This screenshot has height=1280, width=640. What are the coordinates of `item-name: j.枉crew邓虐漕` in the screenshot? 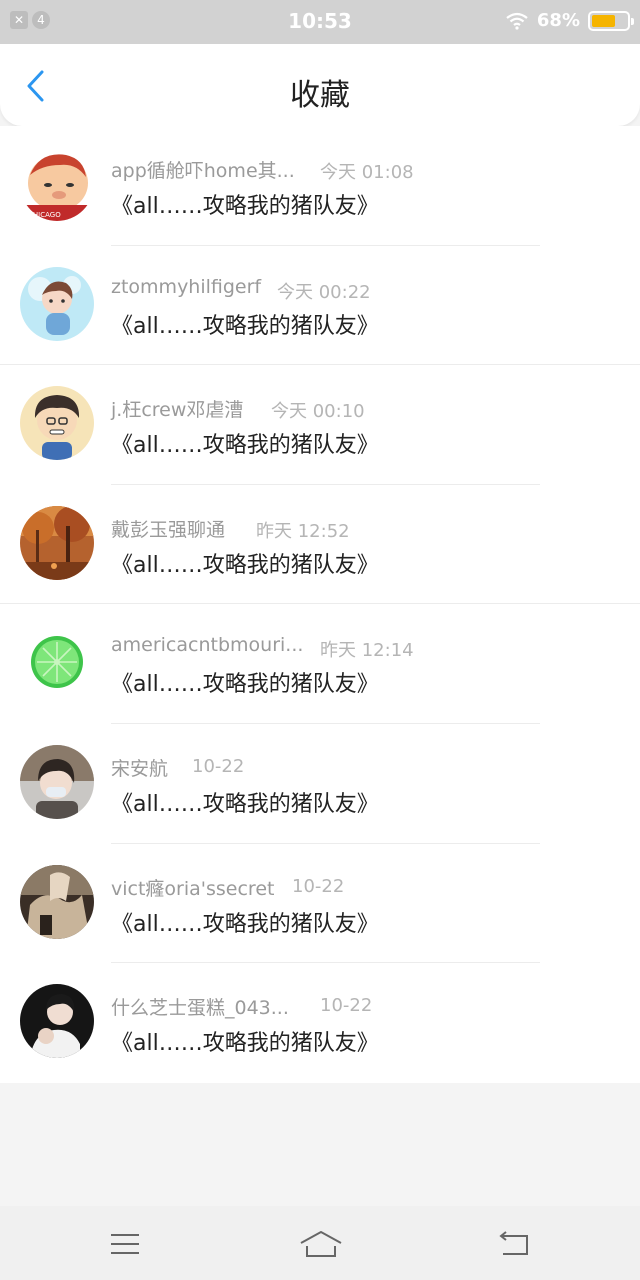 It's located at (177, 410).